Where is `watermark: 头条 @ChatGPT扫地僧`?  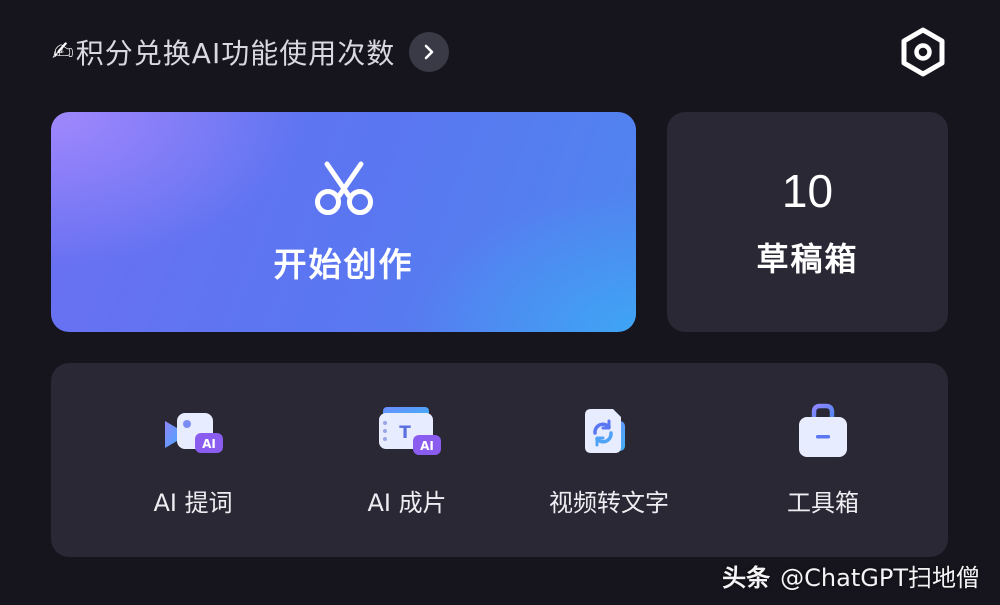
watermark: 头条 @ChatGPT扫地僧 is located at coordinates (851, 575).